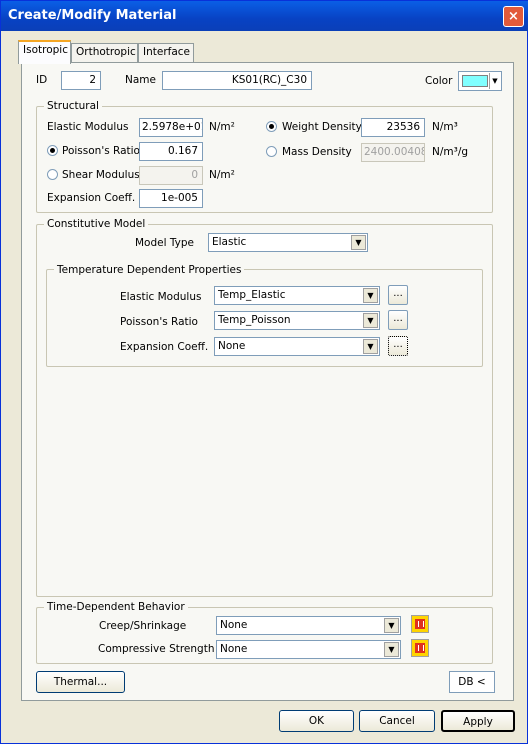 Image resolution: width=528 pixels, height=744 pixels. I want to click on temp-expansion-label: Expansion Coeff., so click(164, 347).